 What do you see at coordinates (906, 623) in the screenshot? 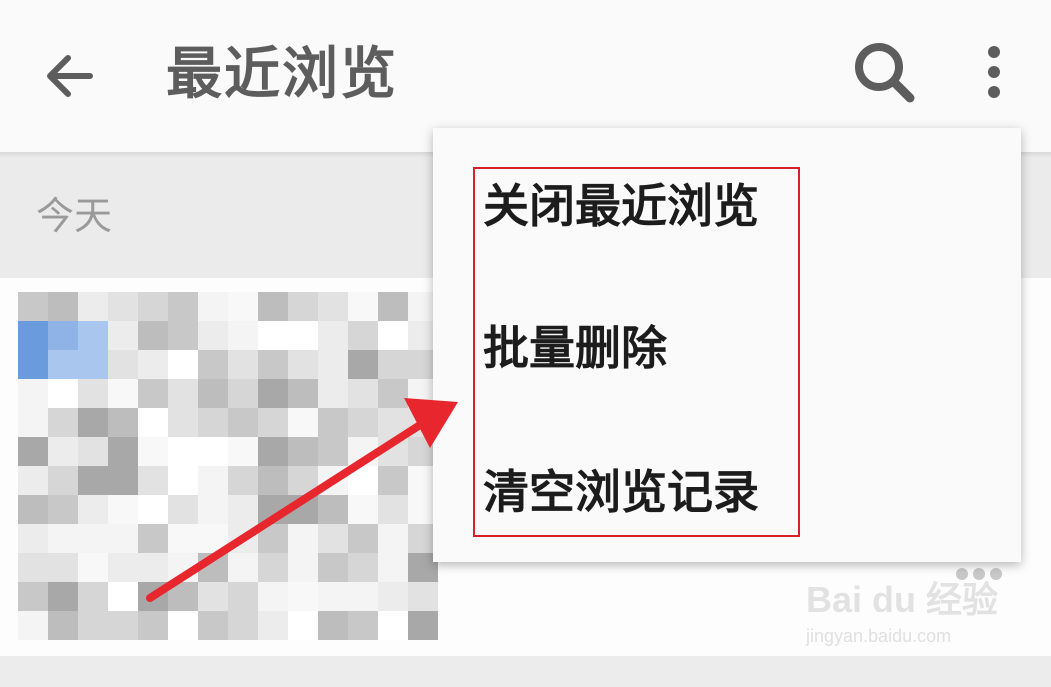
I see `watermark: Bai du 经验 jingyan.baidu.com` at bounding box center [906, 623].